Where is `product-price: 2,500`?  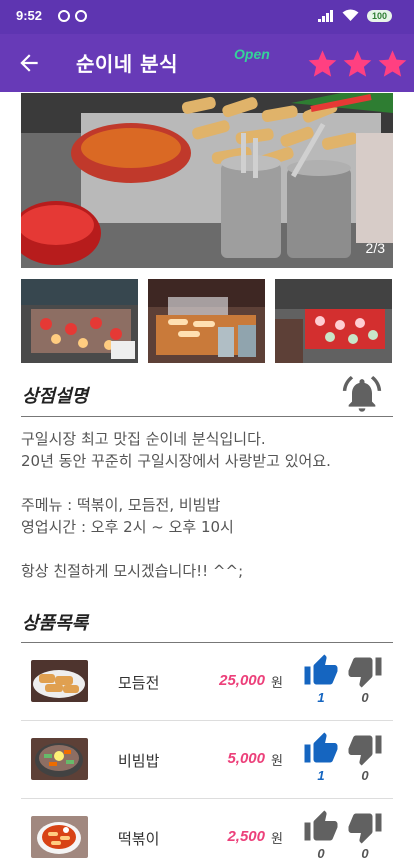 product-price: 2,500 is located at coordinates (246, 836).